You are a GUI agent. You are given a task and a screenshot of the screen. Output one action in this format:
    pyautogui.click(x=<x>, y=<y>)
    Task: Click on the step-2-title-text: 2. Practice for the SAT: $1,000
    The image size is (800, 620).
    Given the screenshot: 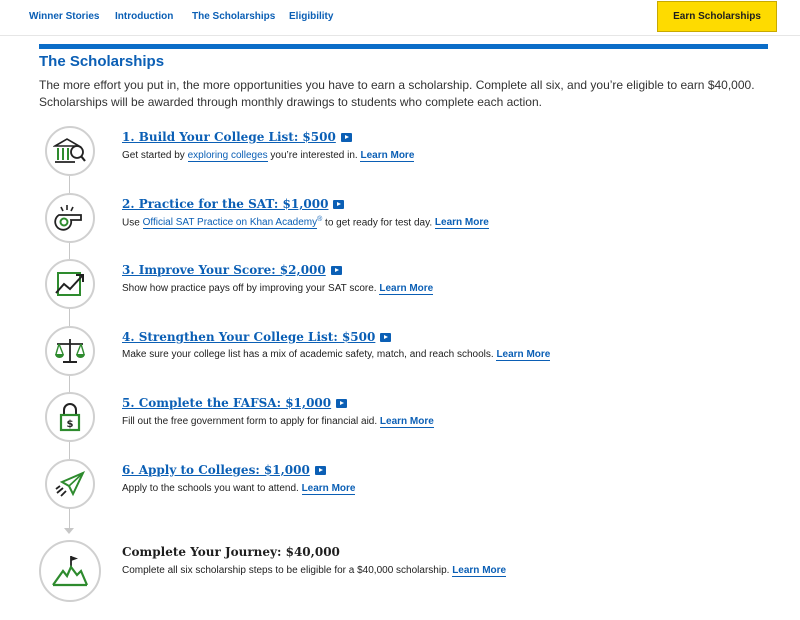 What is the action you would take?
    pyautogui.click(x=225, y=204)
    